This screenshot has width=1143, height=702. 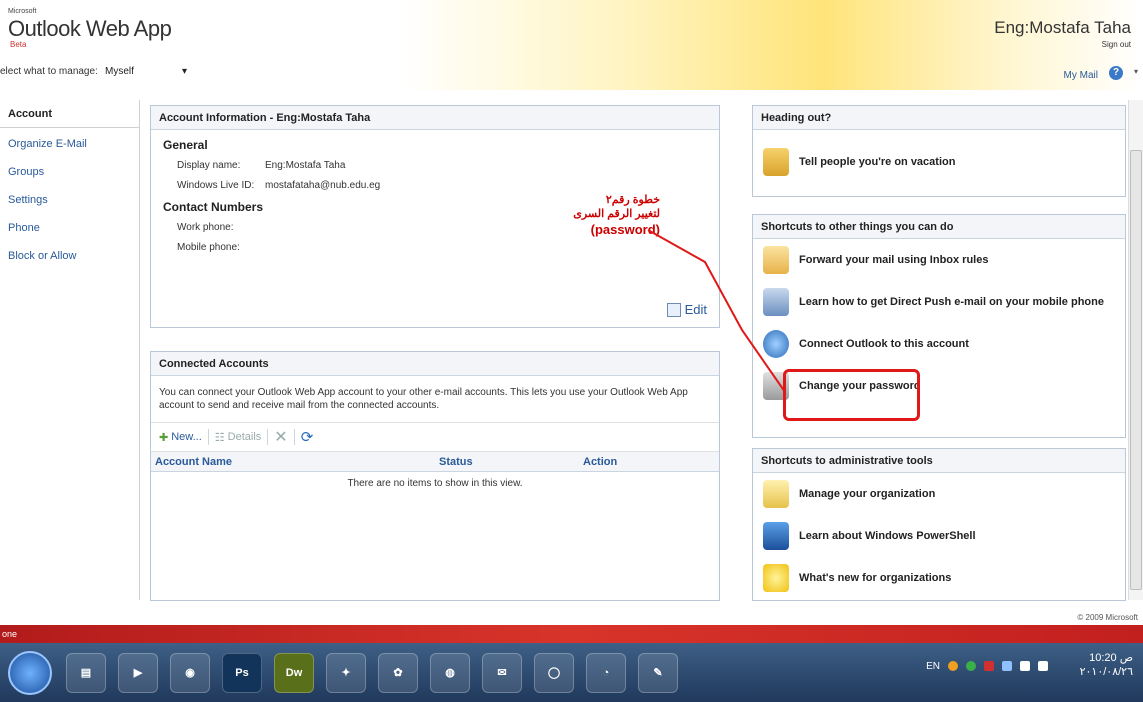 I want to click on help-icon: ?, so click(x=1116, y=73).